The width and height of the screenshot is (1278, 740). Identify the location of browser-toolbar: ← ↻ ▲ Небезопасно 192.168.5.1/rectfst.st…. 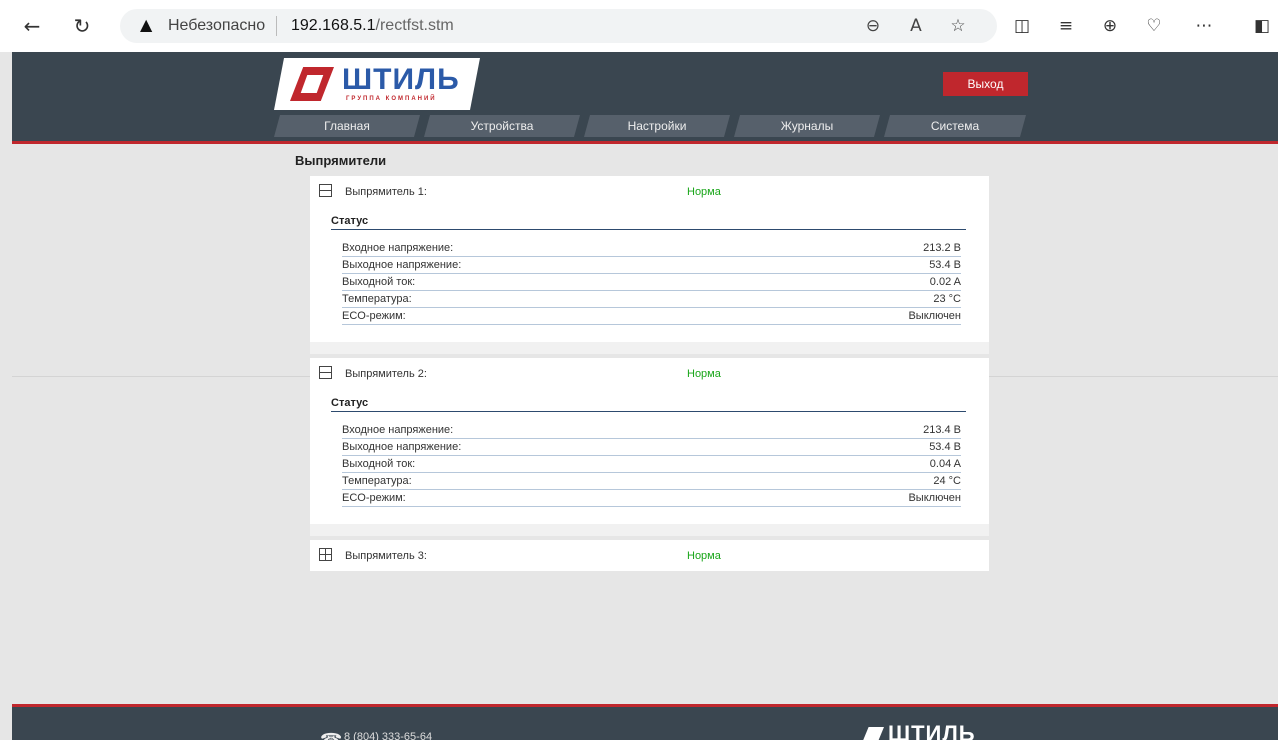
(639, 26).